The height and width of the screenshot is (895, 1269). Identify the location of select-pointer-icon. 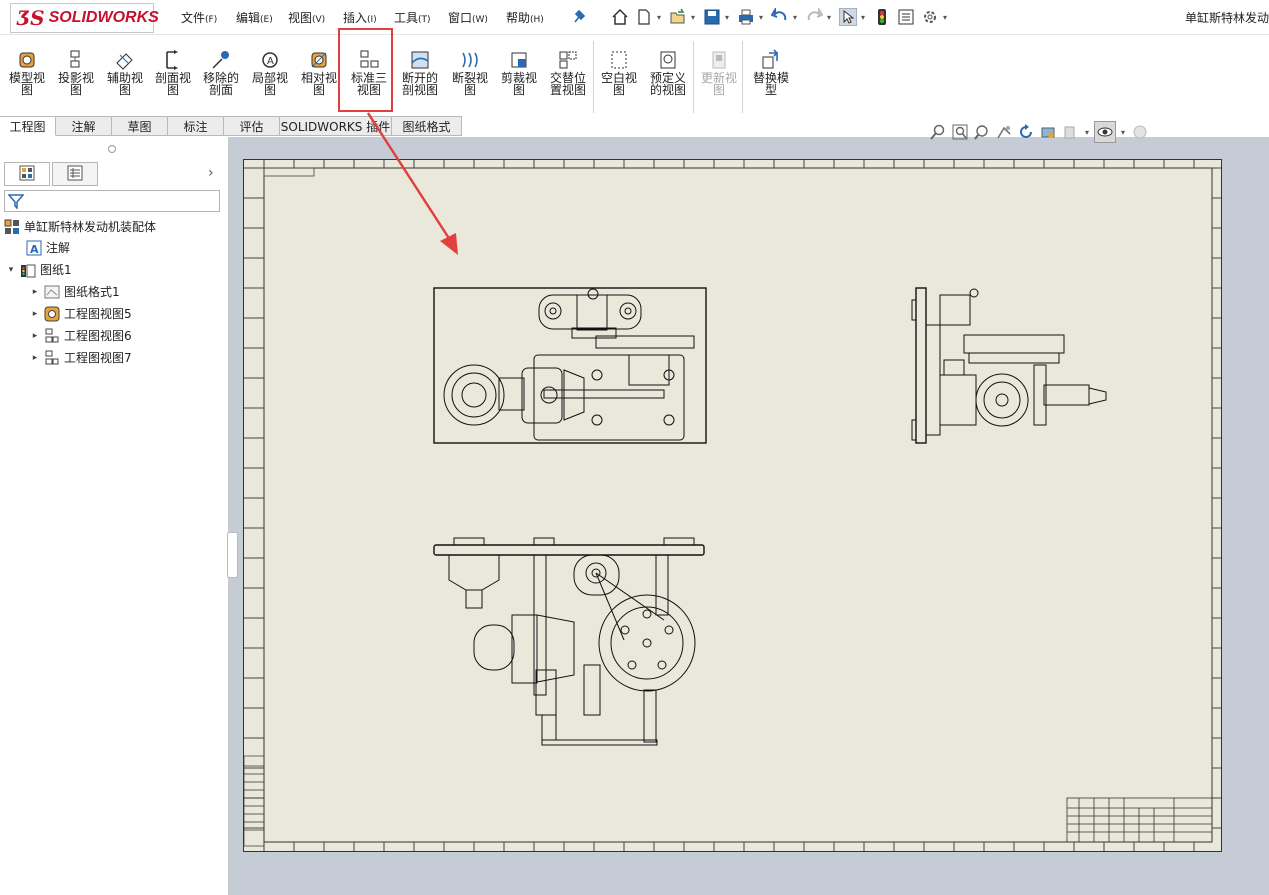
(848, 17).